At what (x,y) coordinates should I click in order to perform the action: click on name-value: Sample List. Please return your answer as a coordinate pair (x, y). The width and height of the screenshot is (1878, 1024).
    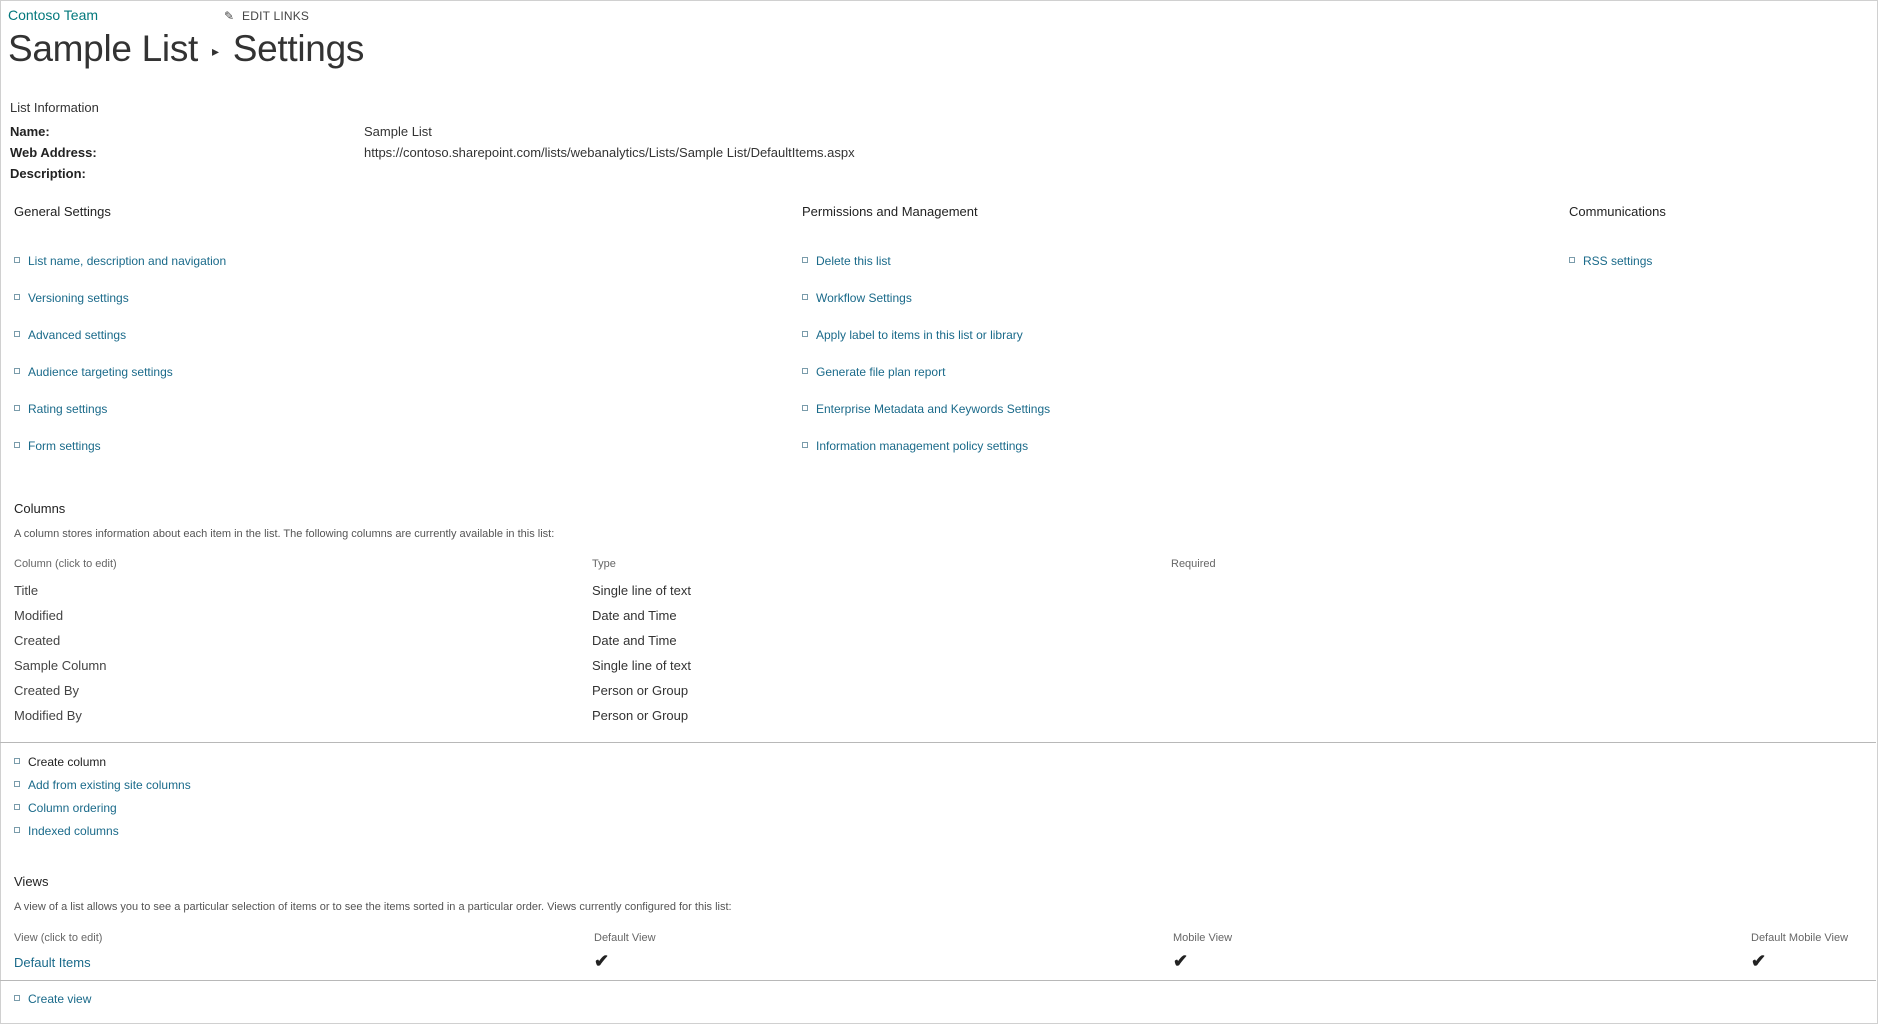
    Looking at the image, I should click on (398, 131).